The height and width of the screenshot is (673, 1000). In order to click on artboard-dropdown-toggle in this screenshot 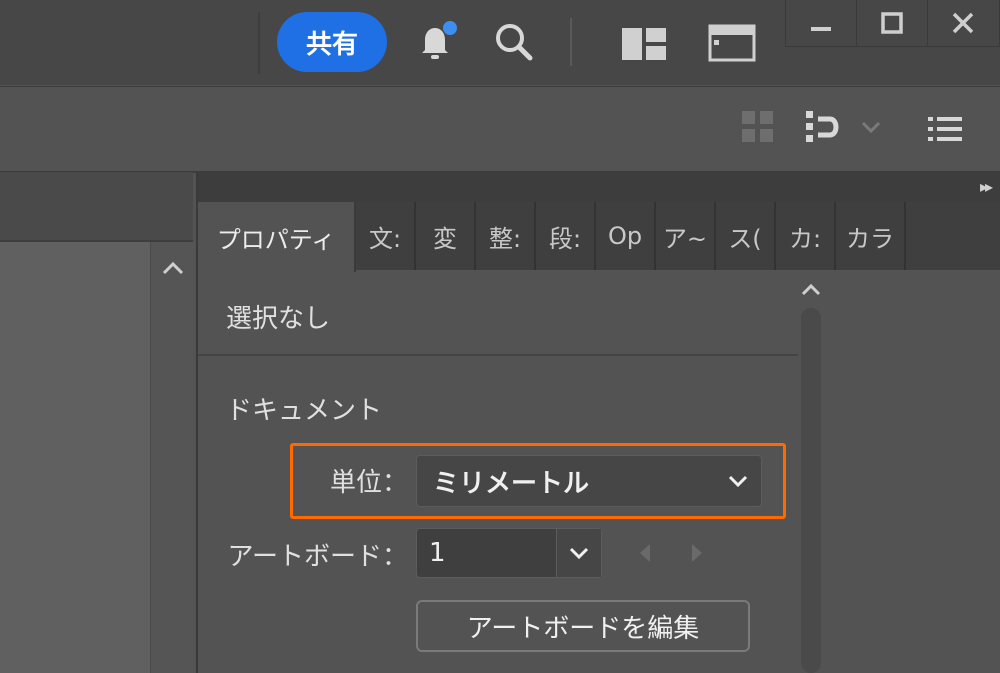, I will do `click(578, 553)`.